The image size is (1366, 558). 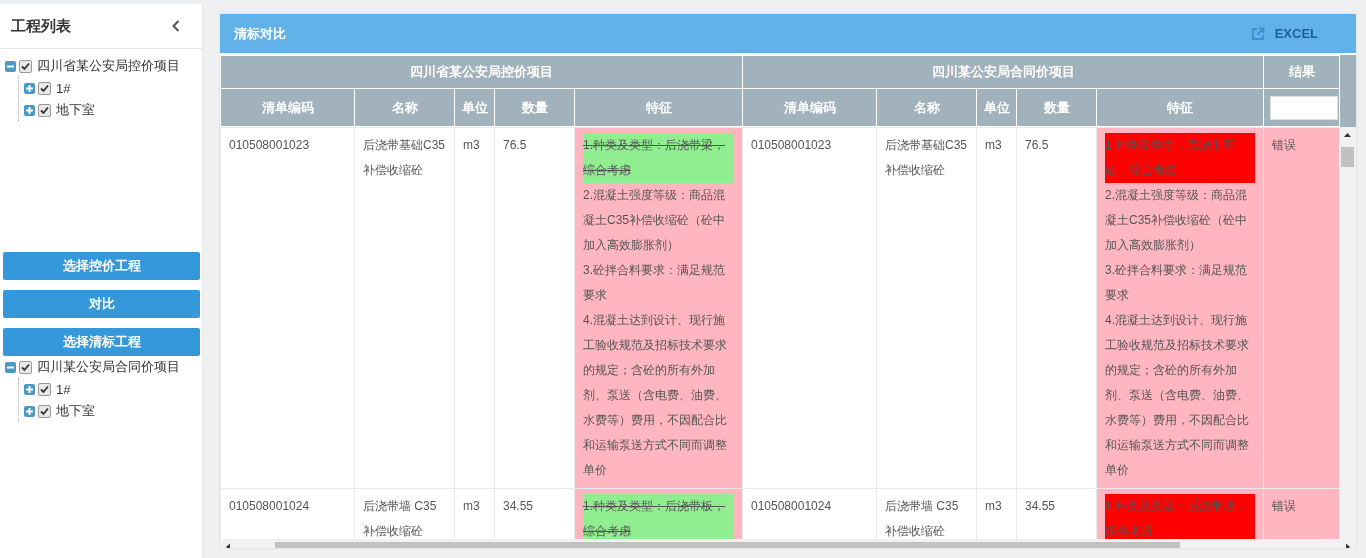 What do you see at coordinates (176, 26) in the screenshot?
I see `chevron-left-icon` at bounding box center [176, 26].